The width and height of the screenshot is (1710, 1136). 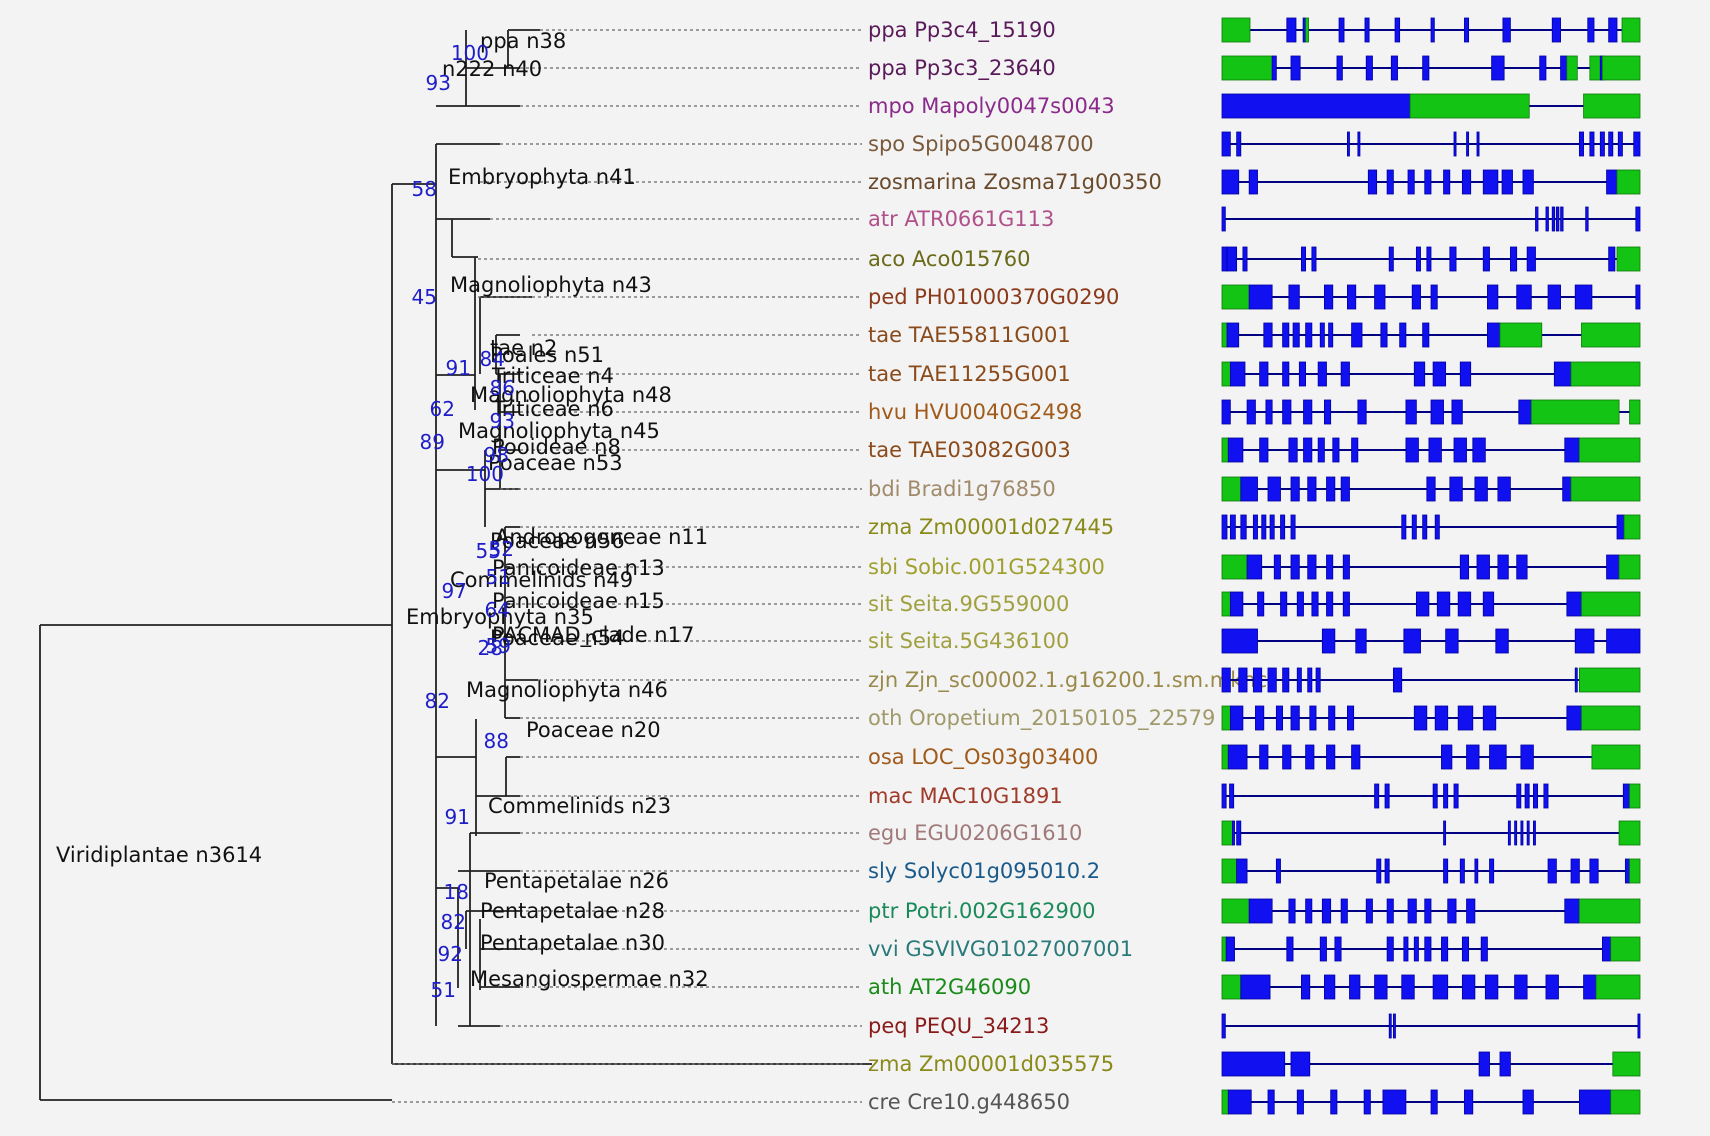 What do you see at coordinates (949, 259) in the screenshot?
I see `leaf-label-6: aco Aco015760` at bounding box center [949, 259].